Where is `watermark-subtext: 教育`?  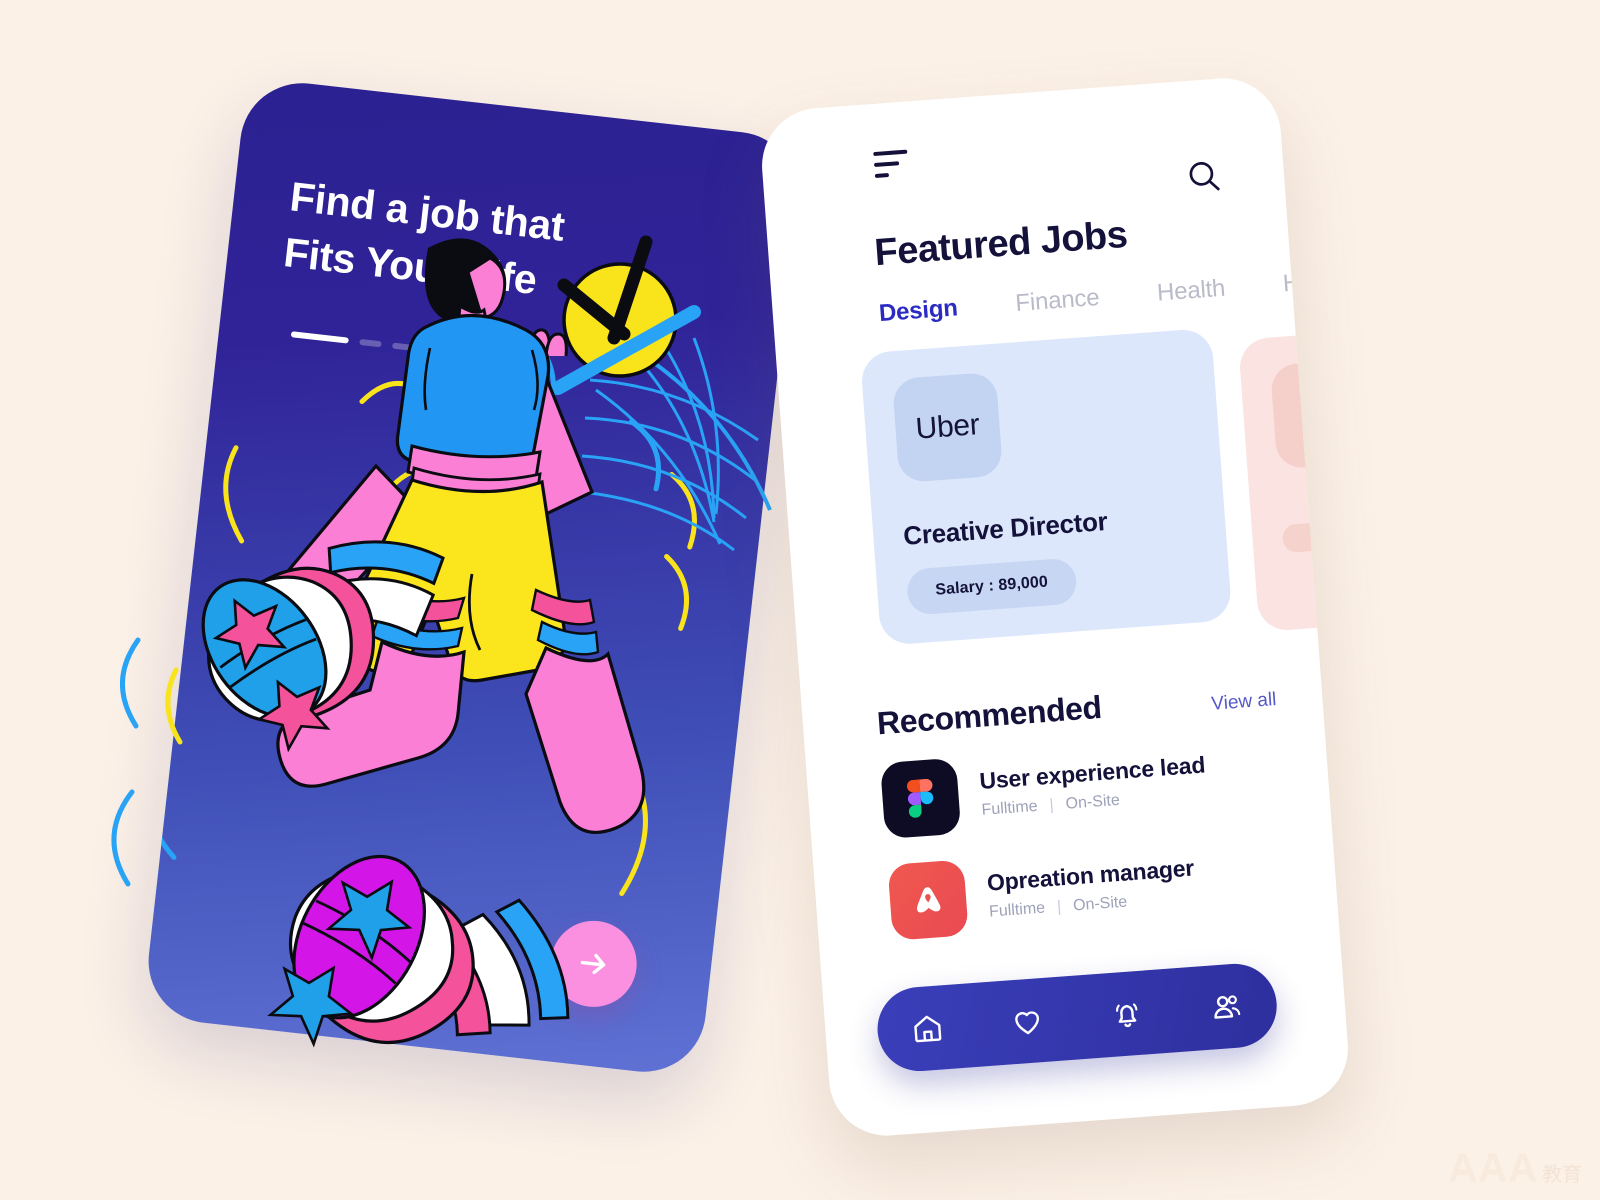 watermark-subtext: 教育 is located at coordinates (1562, 1174).